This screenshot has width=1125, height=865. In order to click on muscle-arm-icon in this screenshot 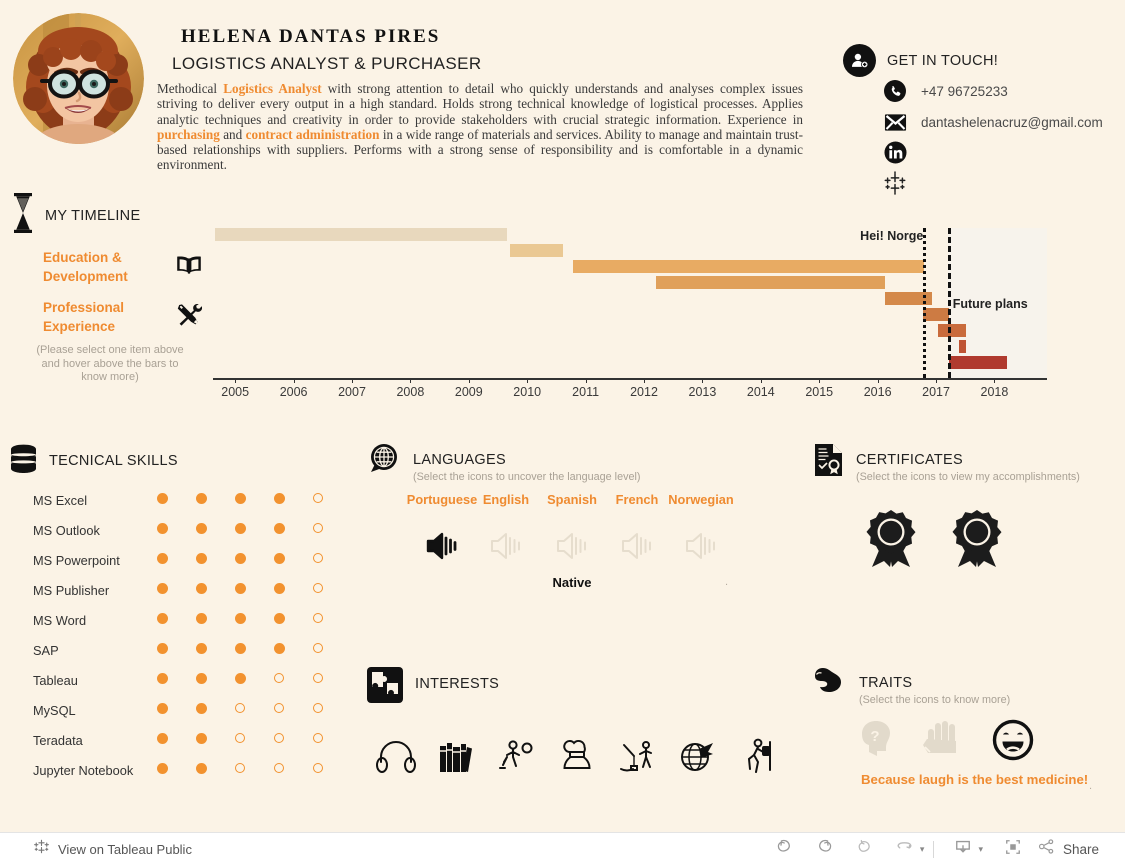, I will do `click(830, 683)`.